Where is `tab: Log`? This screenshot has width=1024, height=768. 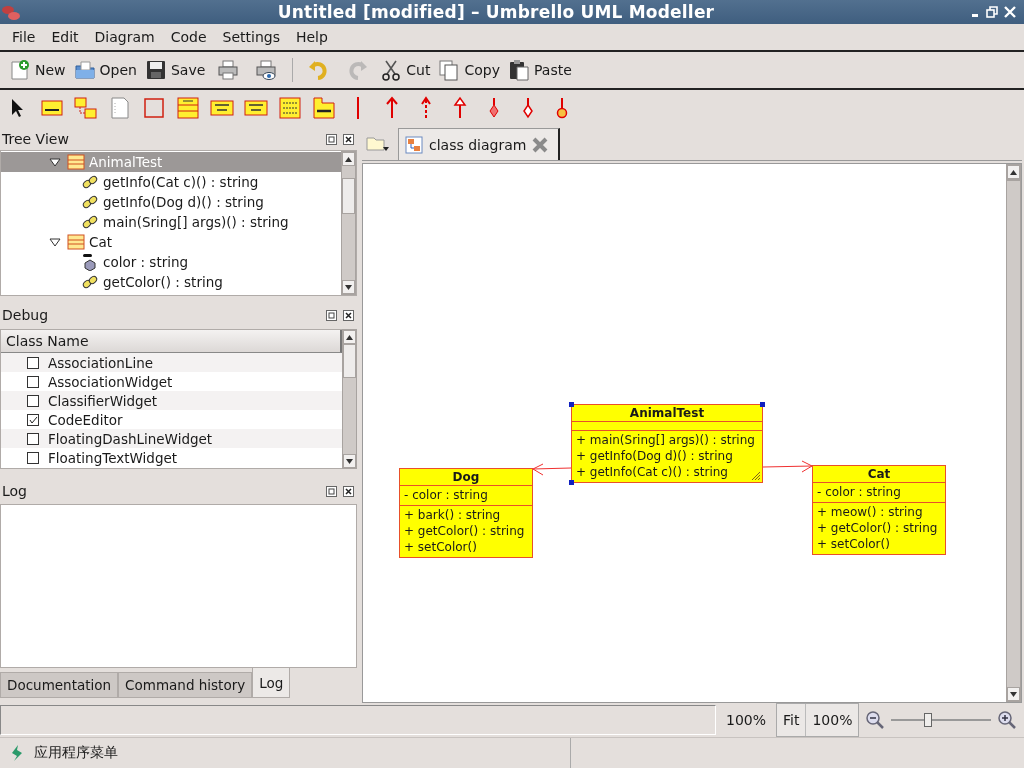 tab: Log is located at coordinates (271, 683).